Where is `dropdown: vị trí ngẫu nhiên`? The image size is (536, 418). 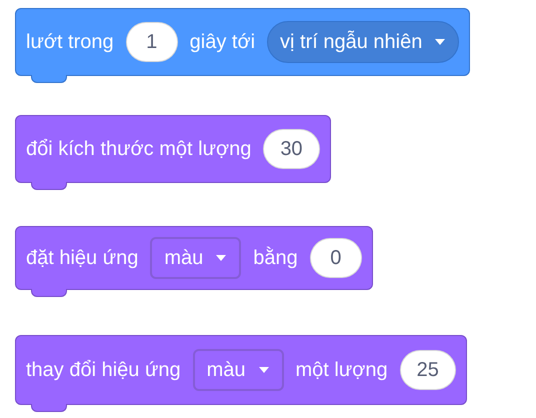 dropdown: vị trí ngẫu nhiên is located at coordinates (363, 42).